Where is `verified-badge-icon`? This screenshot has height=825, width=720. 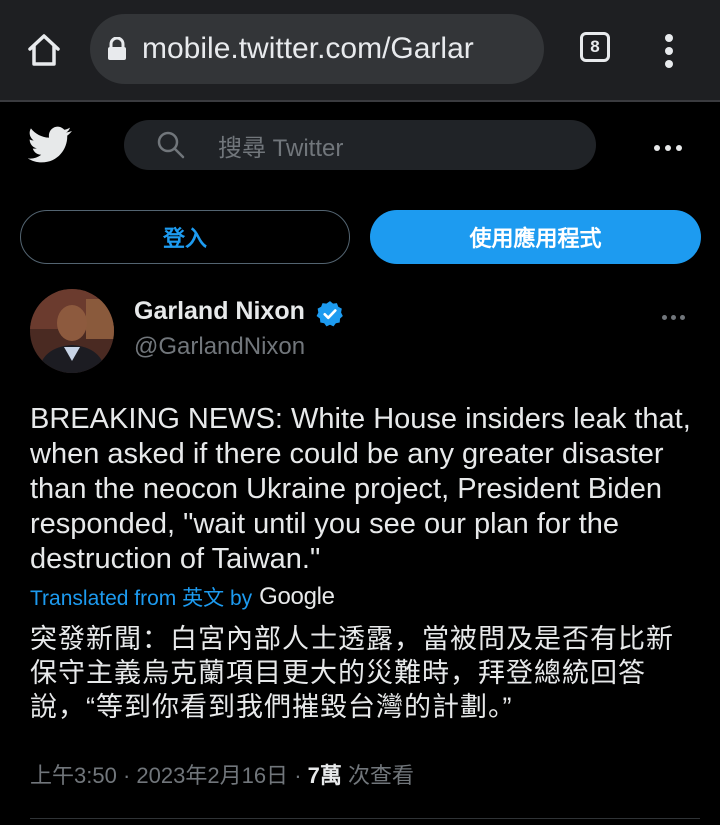 verified-badge-icon is located at coordinates (329, 314).